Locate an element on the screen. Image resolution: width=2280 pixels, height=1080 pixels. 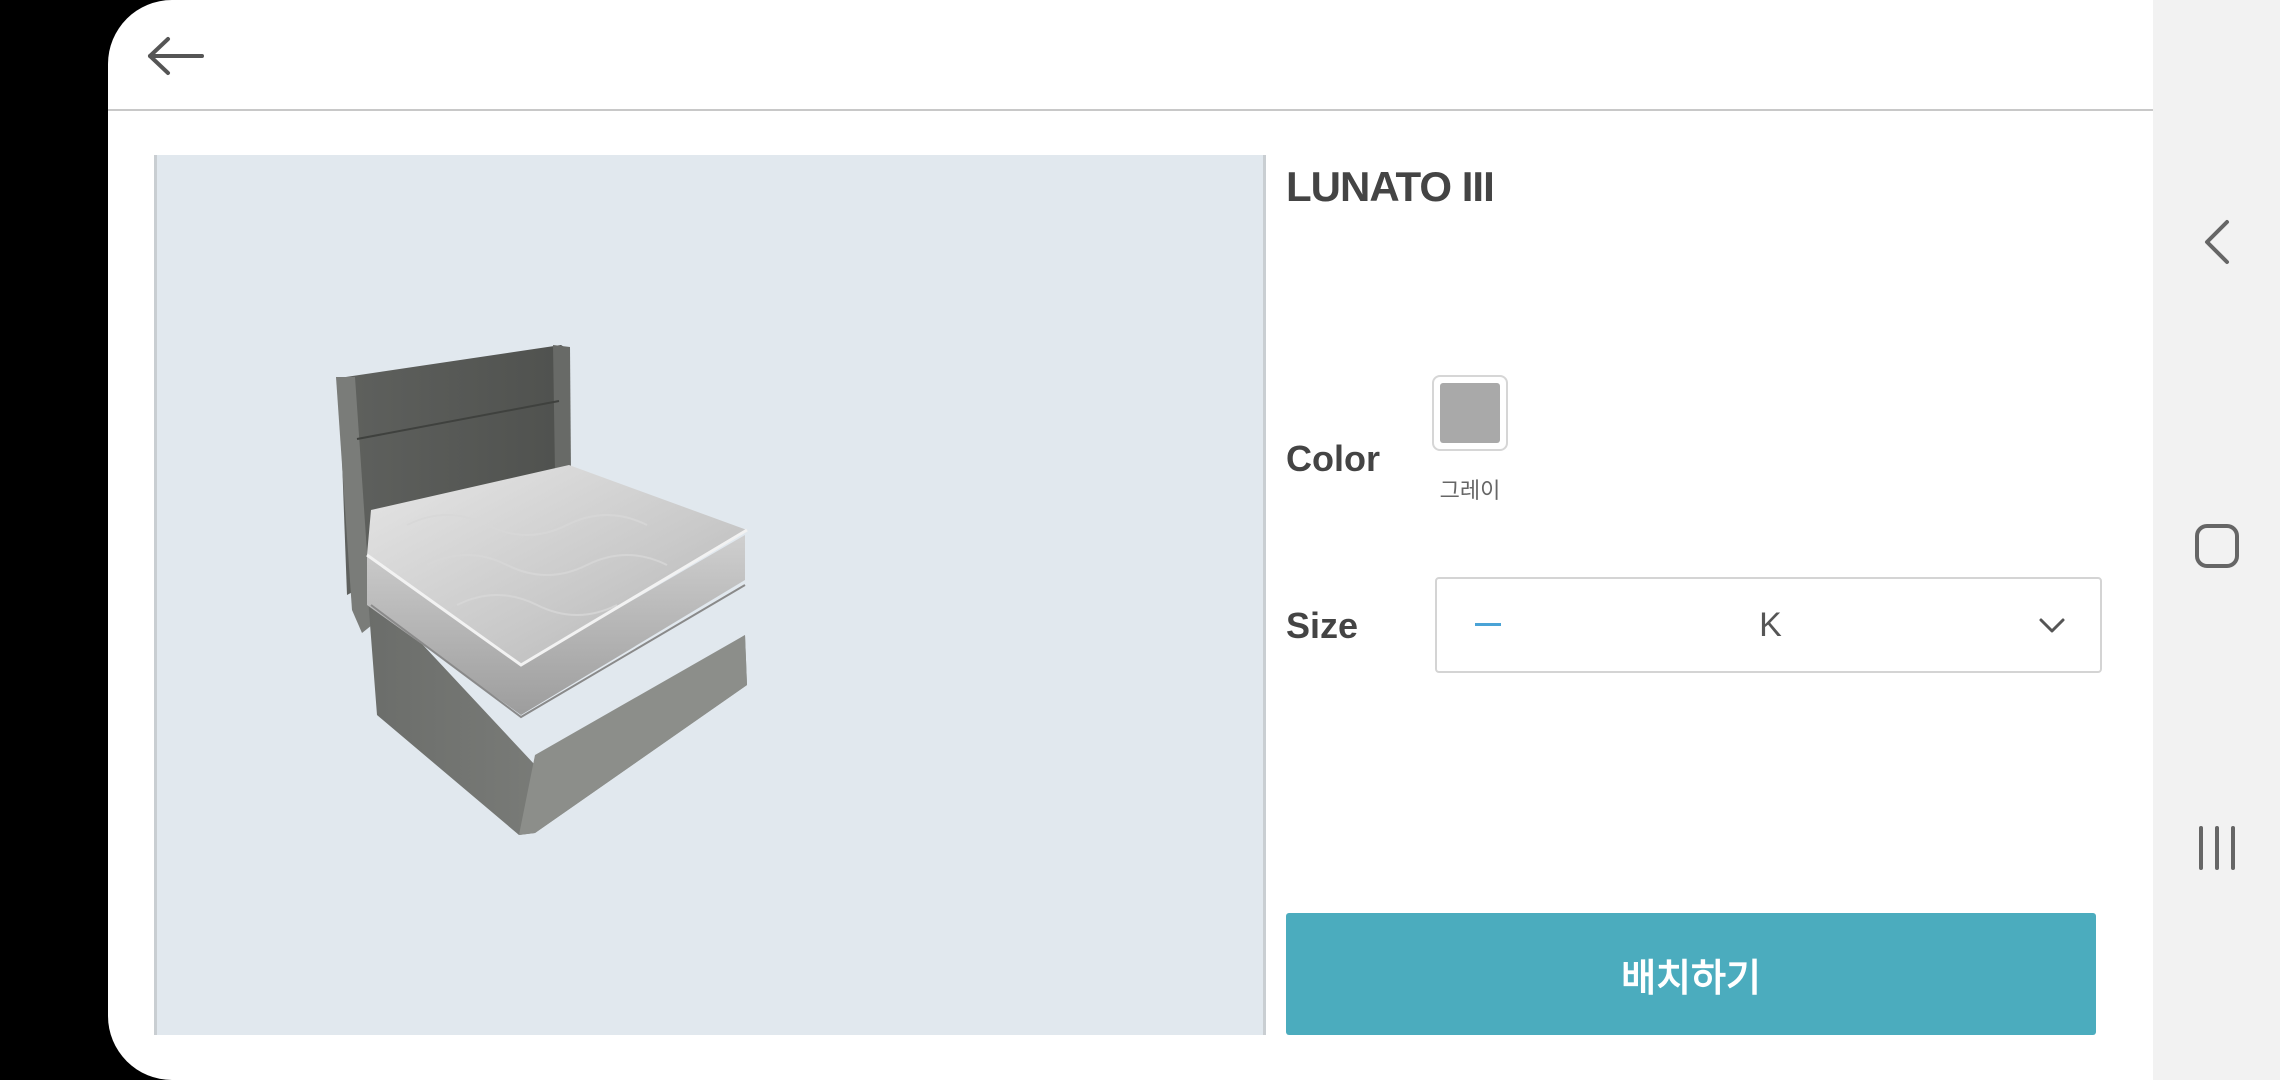
nav-back-button is located at coordinates (2217, 242).